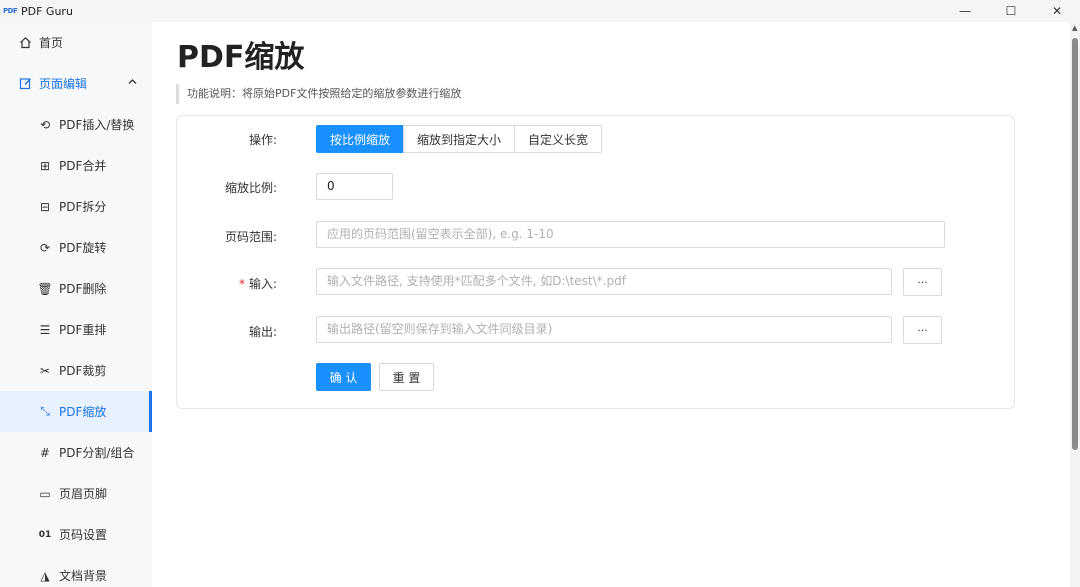 The width and height of the screenshot is (1080, 587). Describe the element at coordinates (25, 84) in the screenshot. I see `edit-icon` at that location.